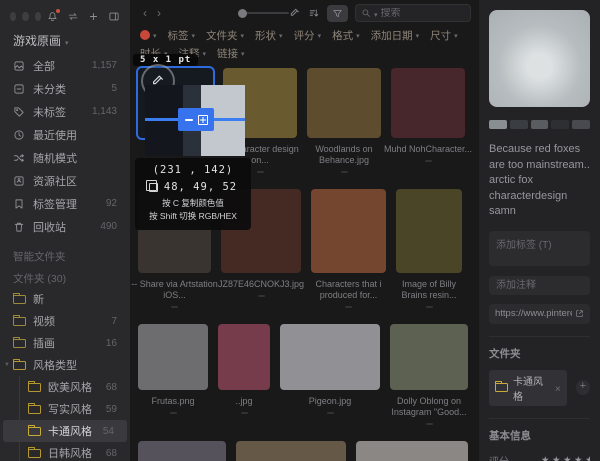 The image size is (600, 461). I want to click on minimize-window-button, so click(25, 16).